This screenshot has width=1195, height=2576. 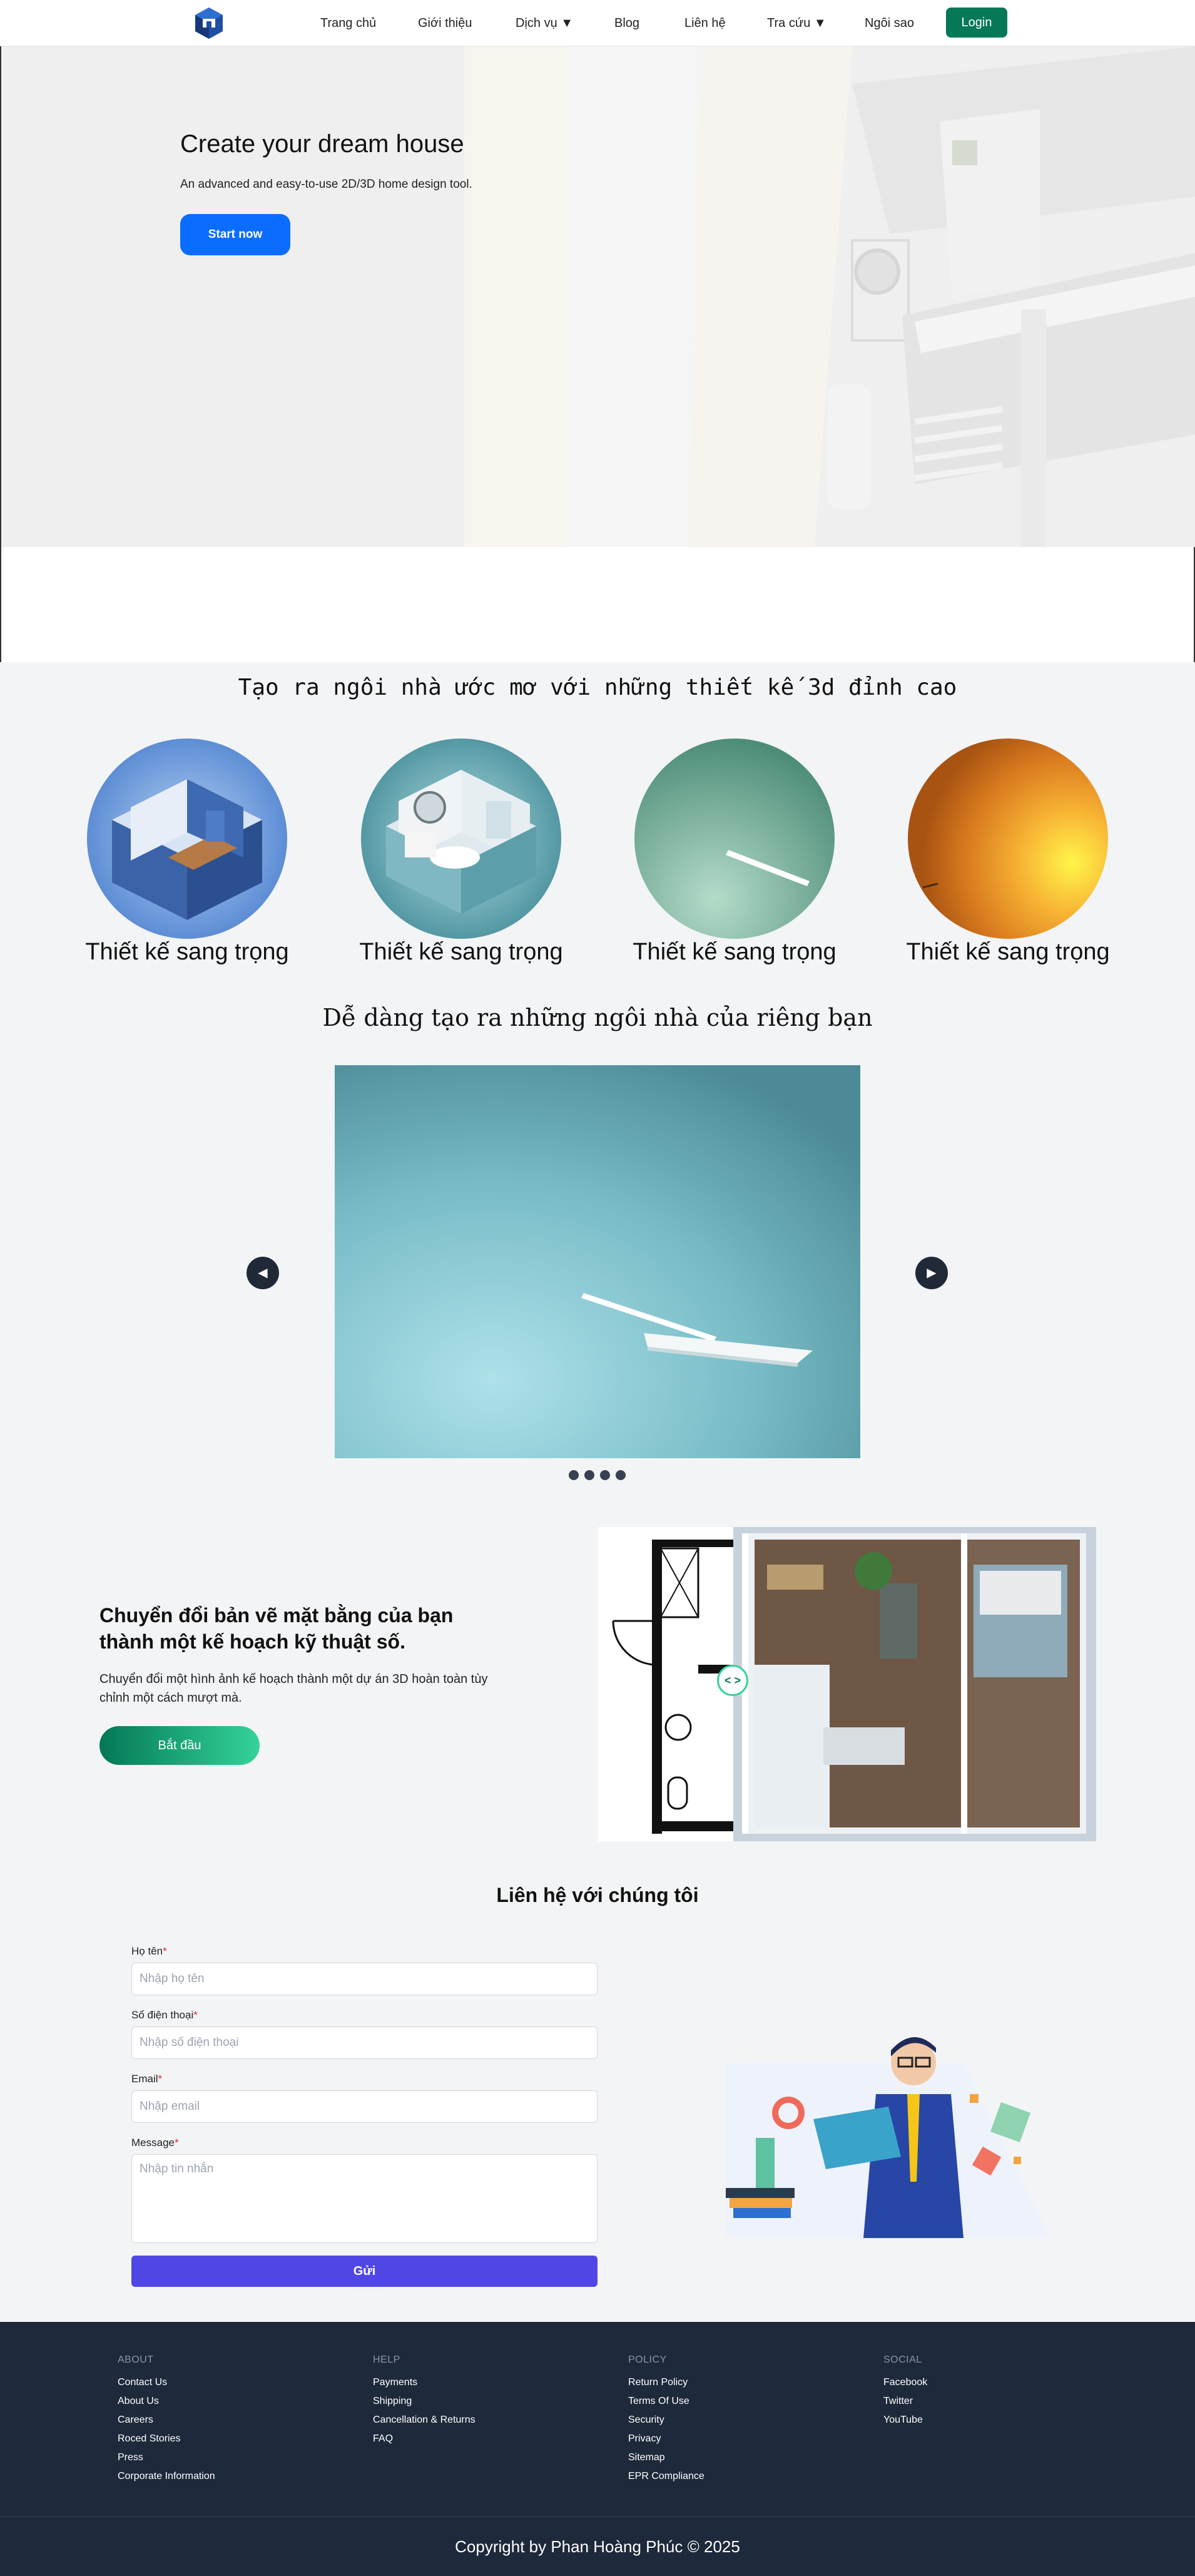 What do you see at coordinates (365, 2043) in the screenshot?
I see `phone-input: Nhập số điện thoại` at bounding box center [365, 2043].